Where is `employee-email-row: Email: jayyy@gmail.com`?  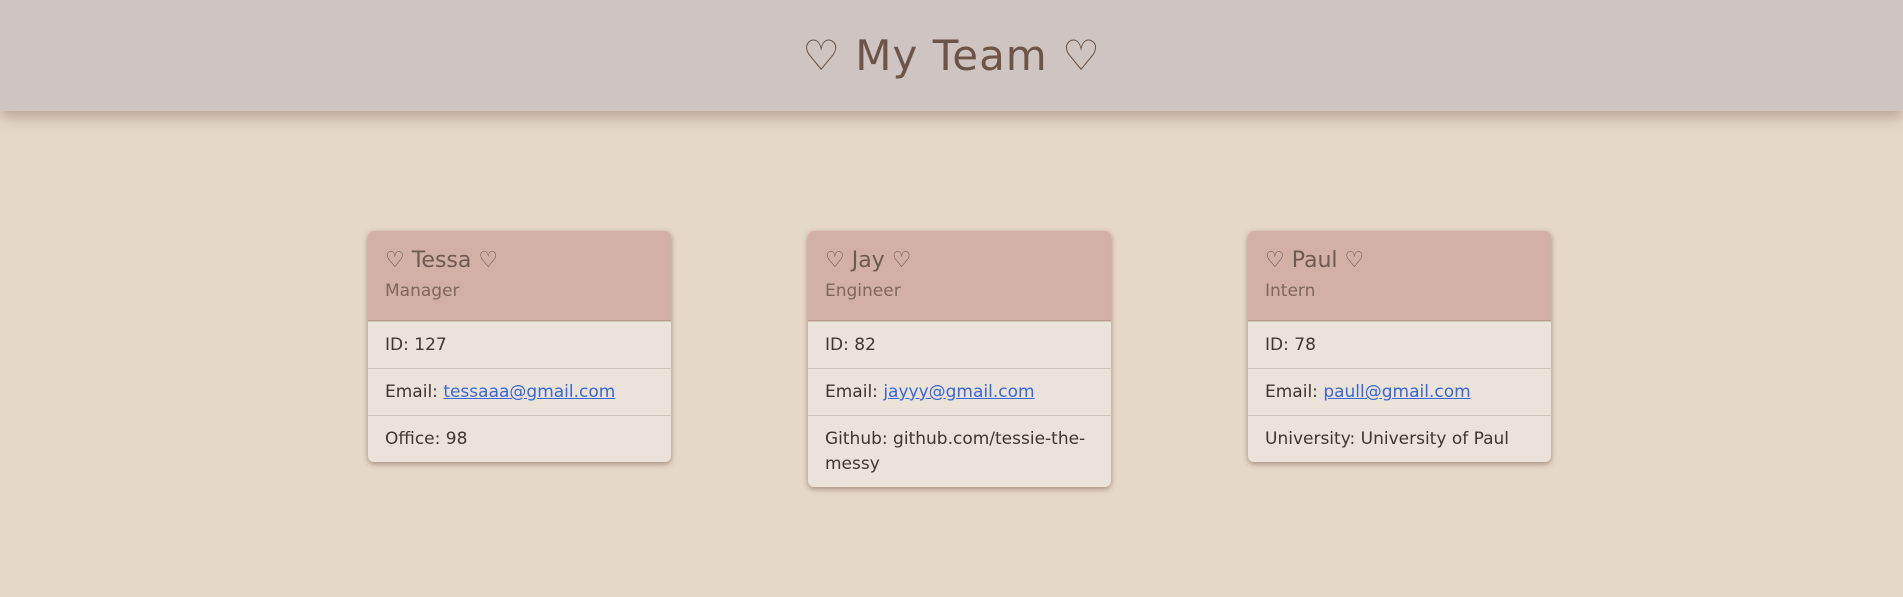
employee-email-row: Email: jayyy@gmail.com is located at coordinates (959, 391).